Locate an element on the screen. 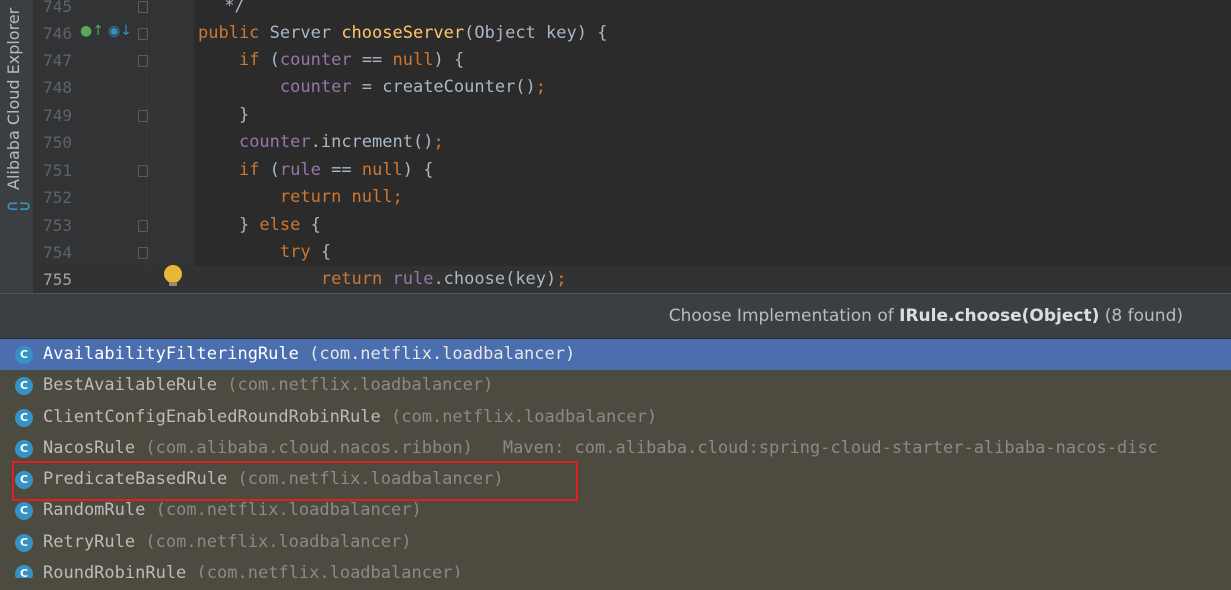 This screenshot has height=590, width=1231. tool-window-strip: Alibaba Cloud Explorer ⊂⊃ is located at coordinates (17, 146).